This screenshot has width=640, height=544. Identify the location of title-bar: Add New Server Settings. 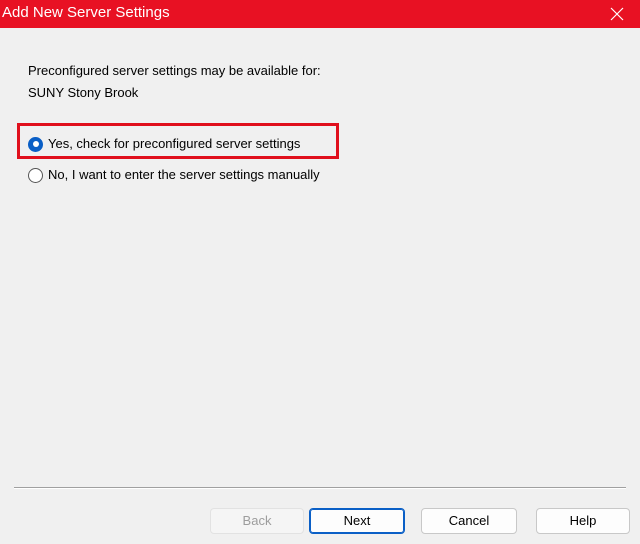
(320, 14).